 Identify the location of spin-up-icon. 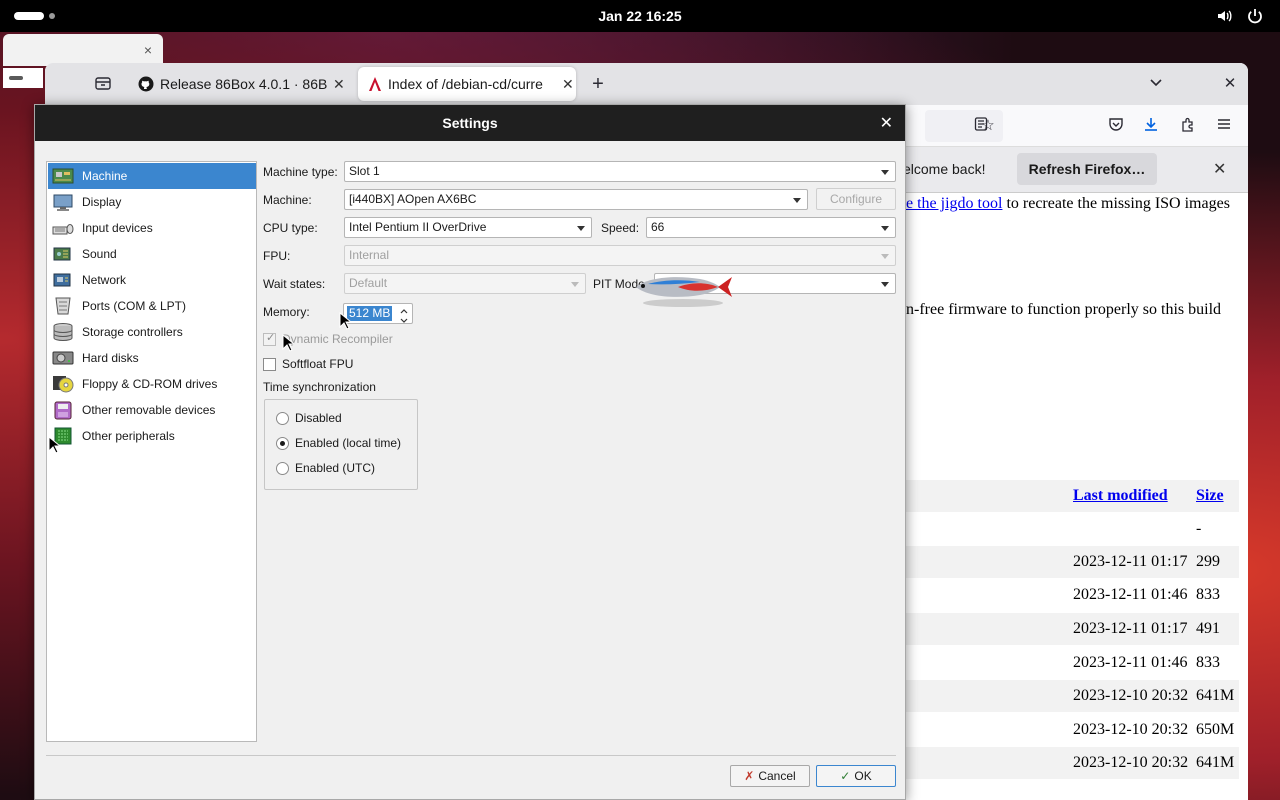
(404, 309).